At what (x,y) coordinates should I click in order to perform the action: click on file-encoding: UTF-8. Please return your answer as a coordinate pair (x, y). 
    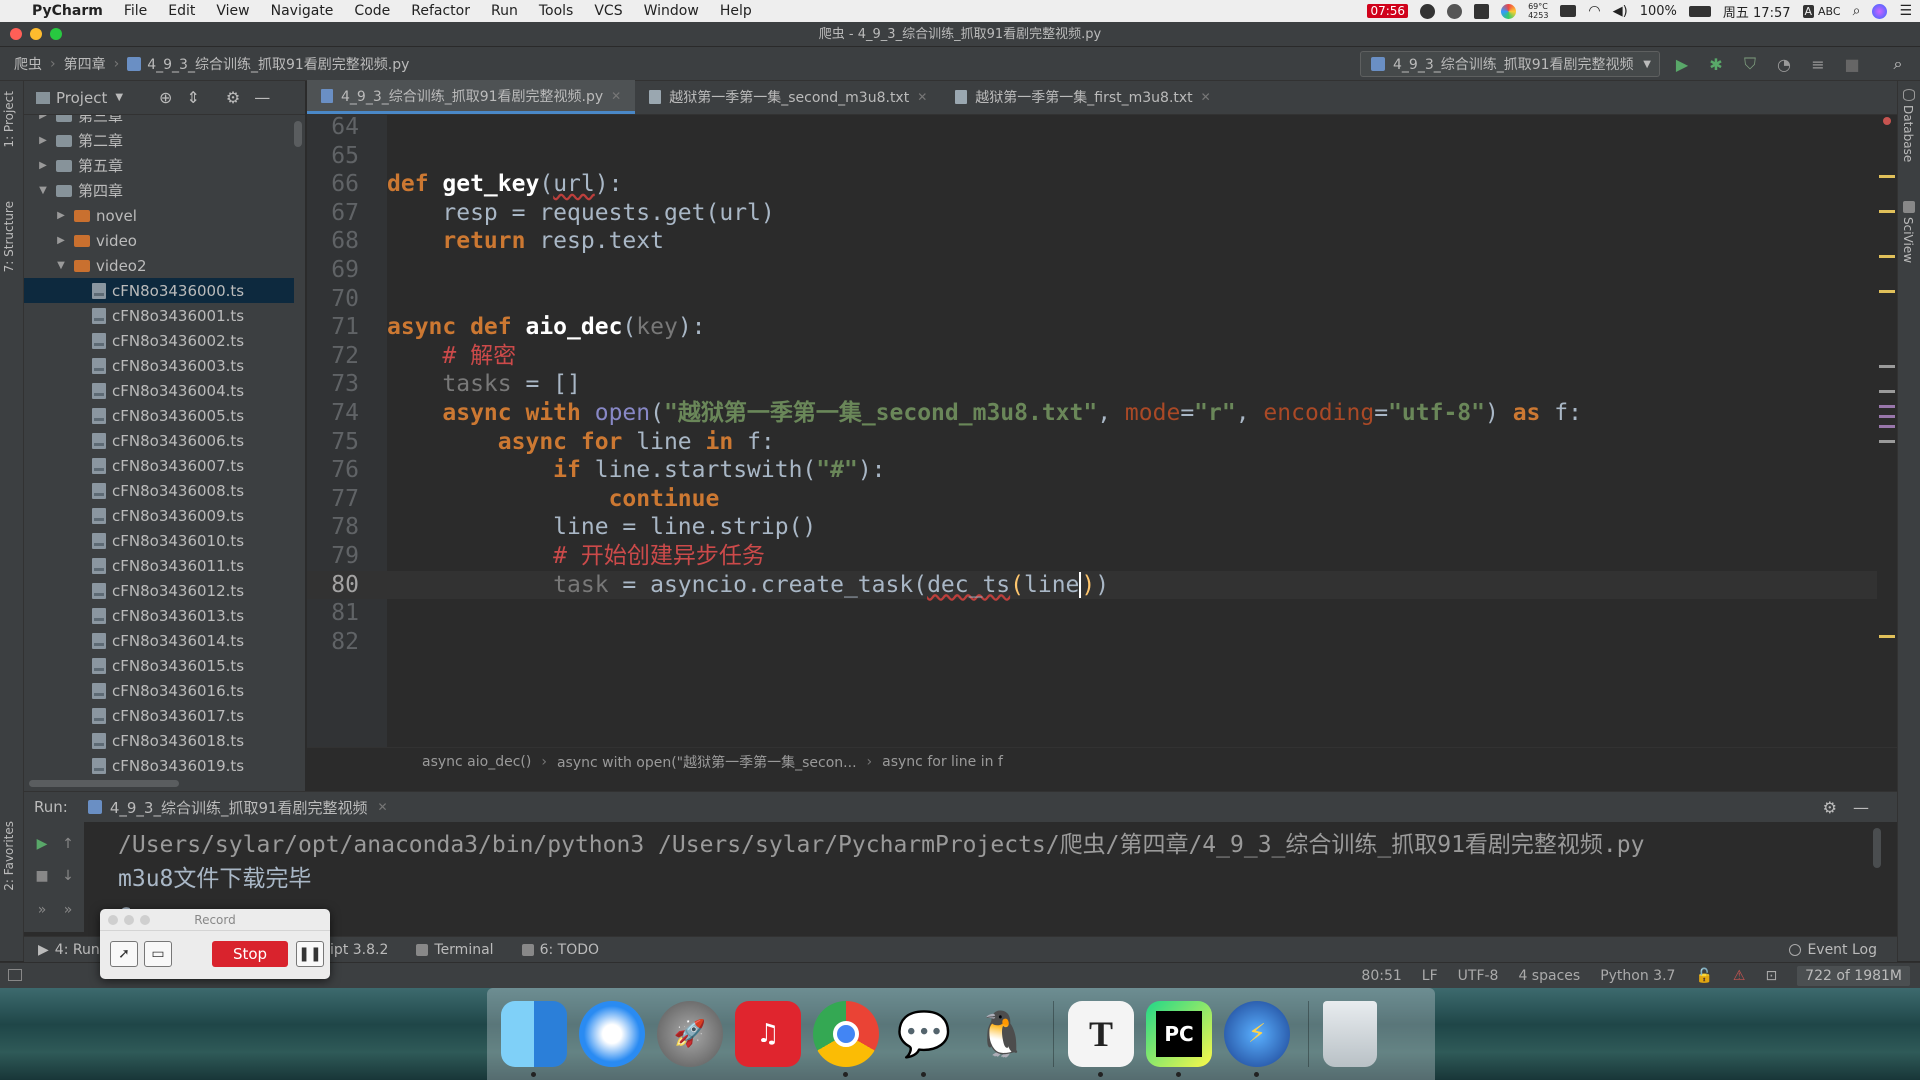
    Looking at the image, I should click on (1478, 976).